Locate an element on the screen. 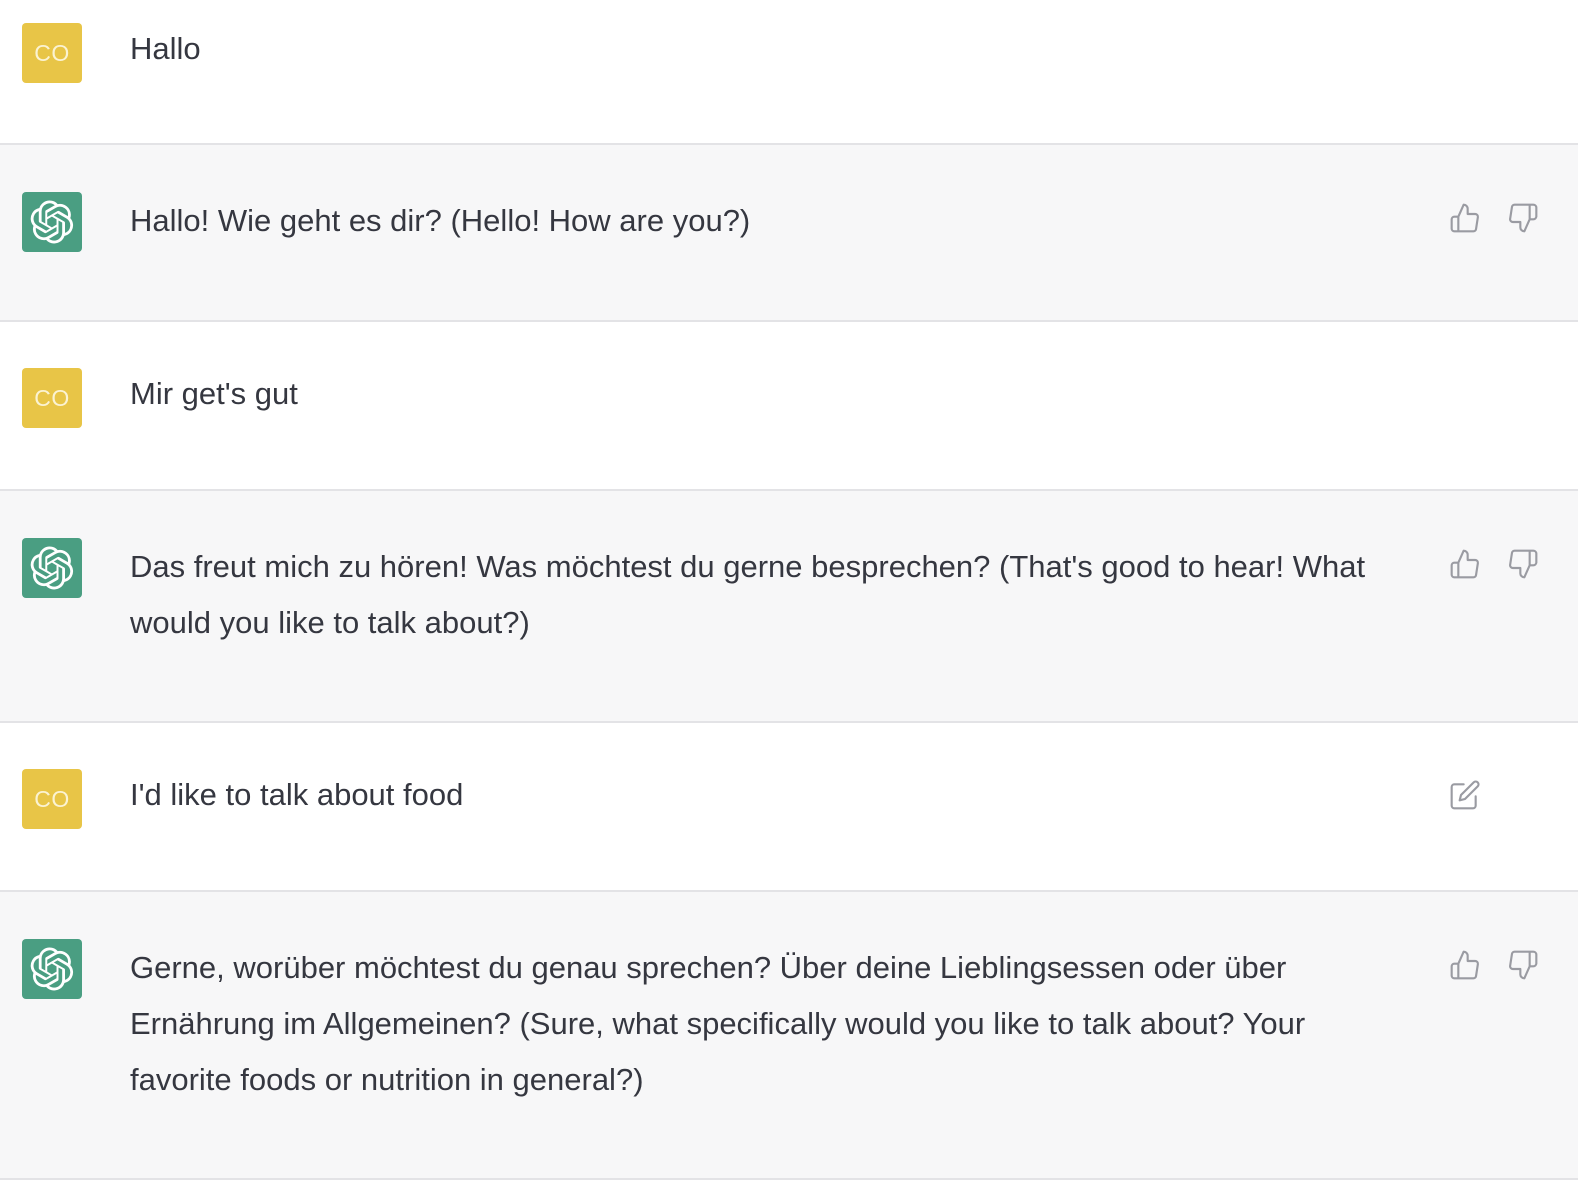  edit-message-button is located at coordinates (1465, 795).